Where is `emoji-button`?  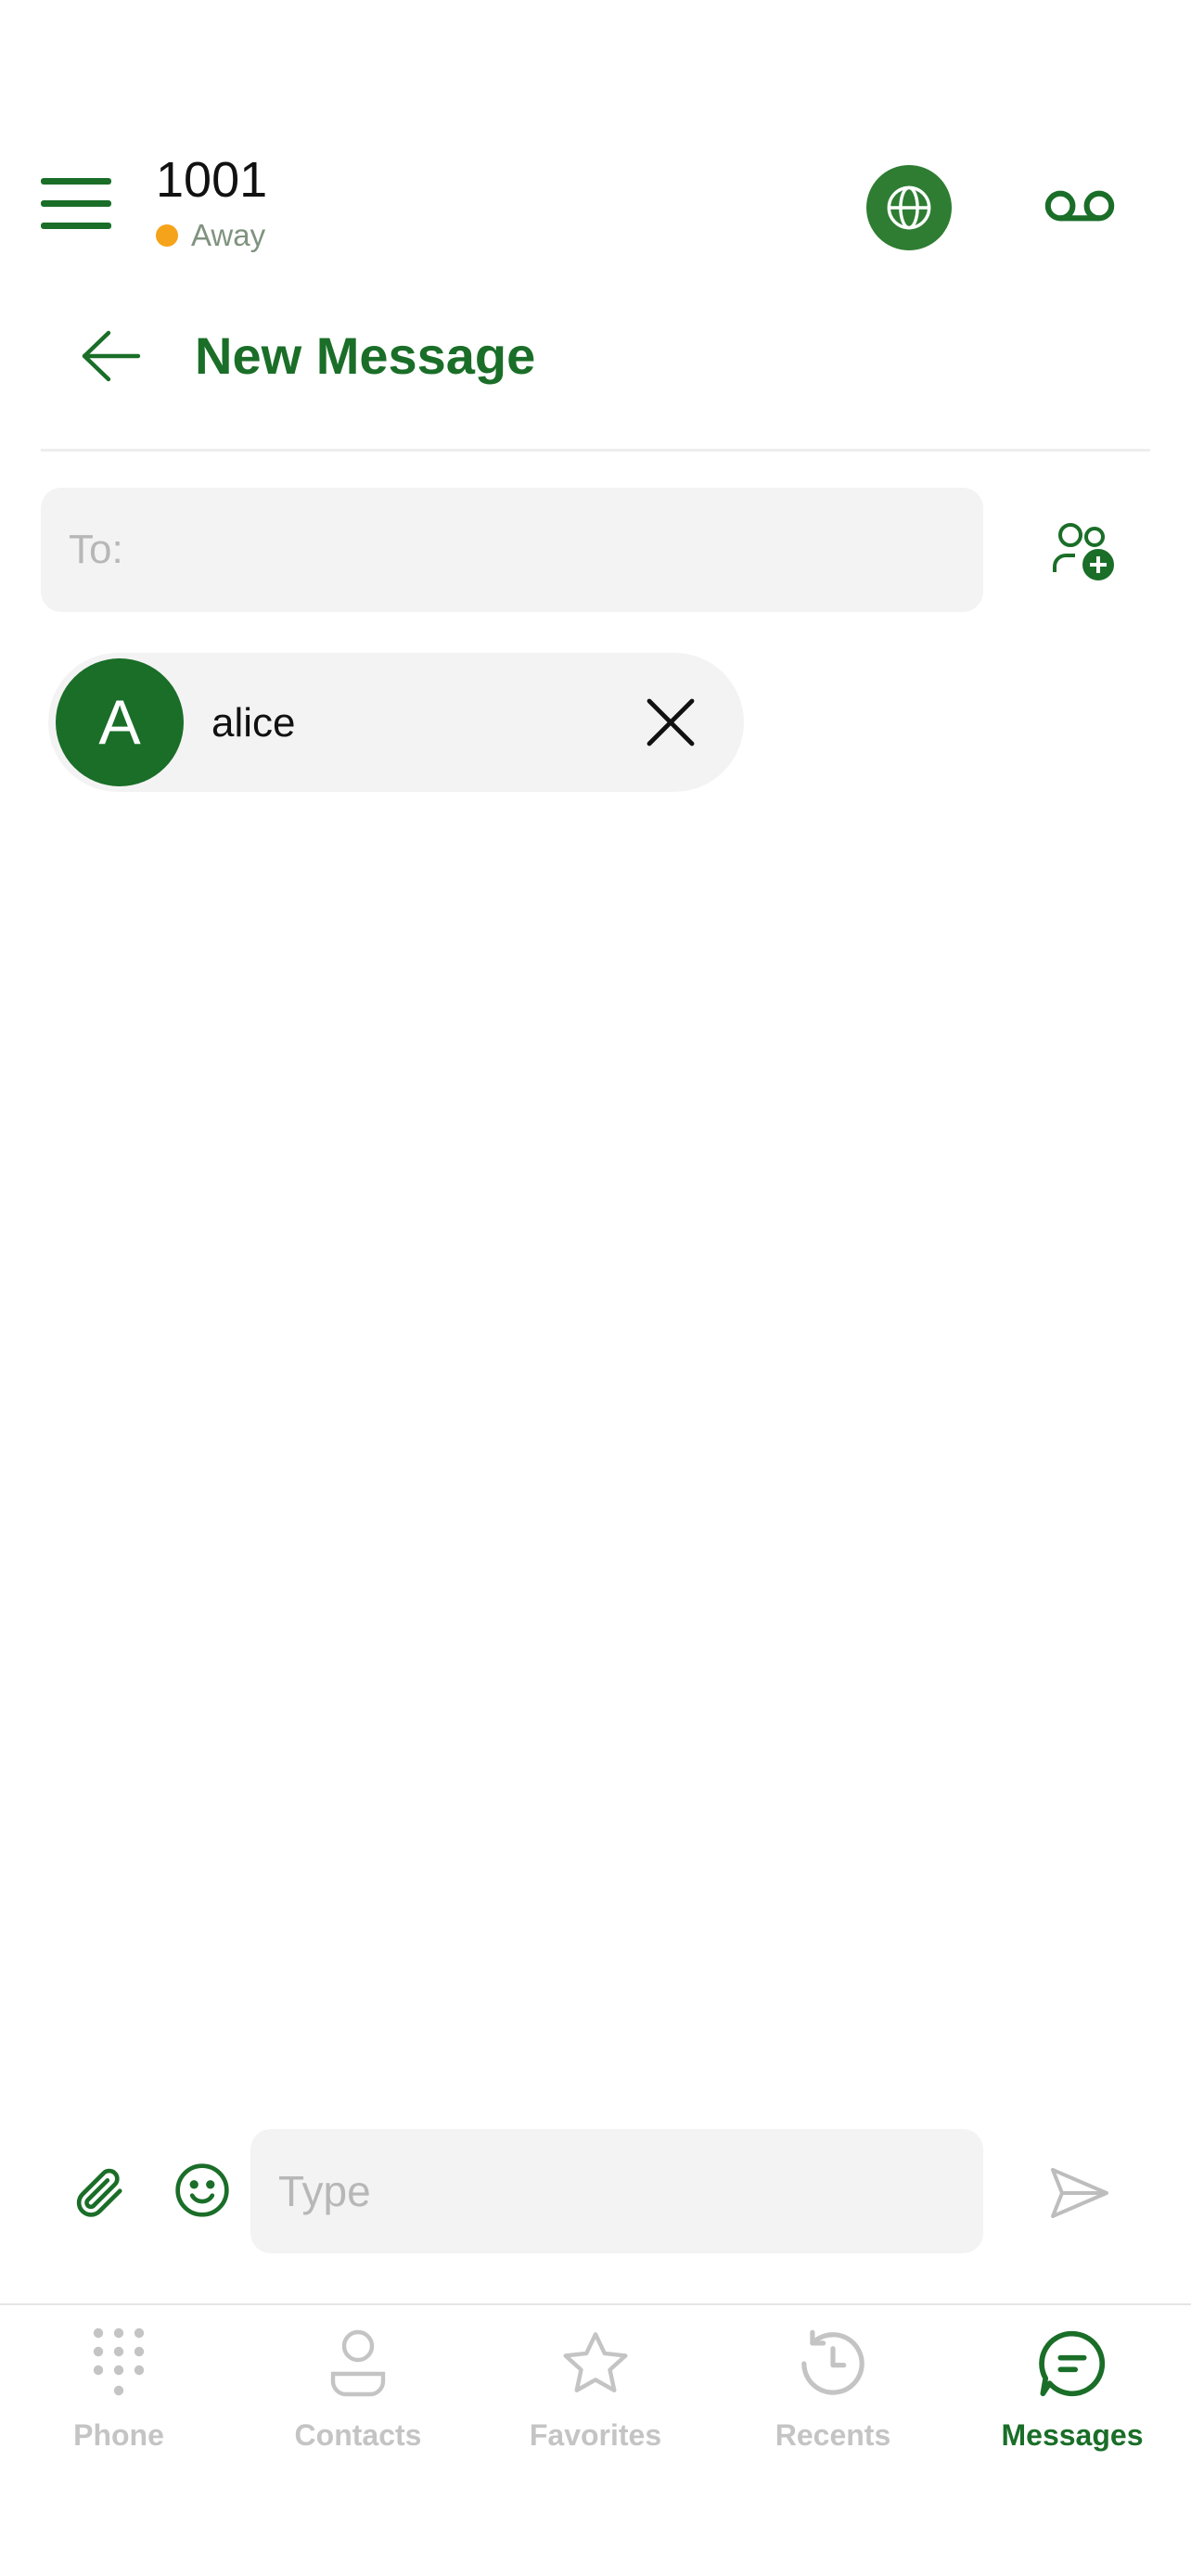
emoji-button is located at coordinates (202, 2190).